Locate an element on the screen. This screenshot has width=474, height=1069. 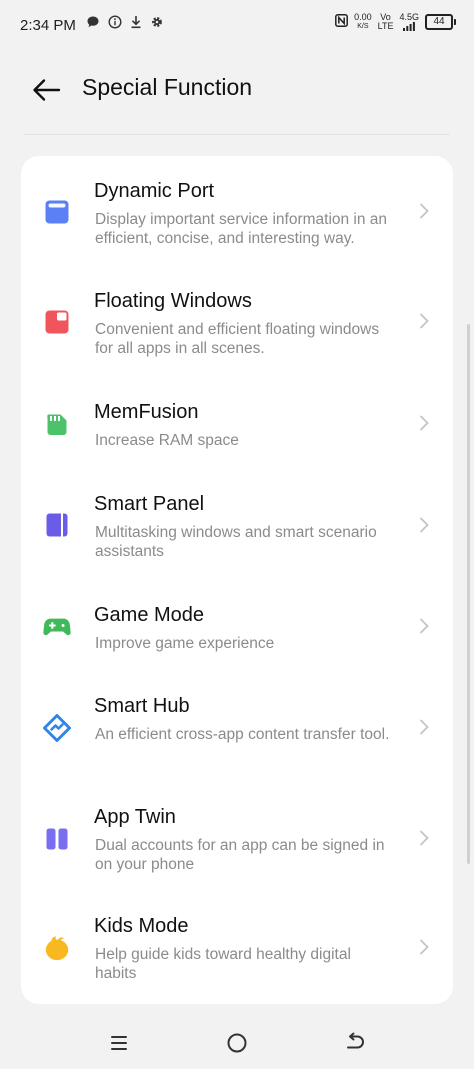
memory-card-icon is located at coordinates (57, 424).